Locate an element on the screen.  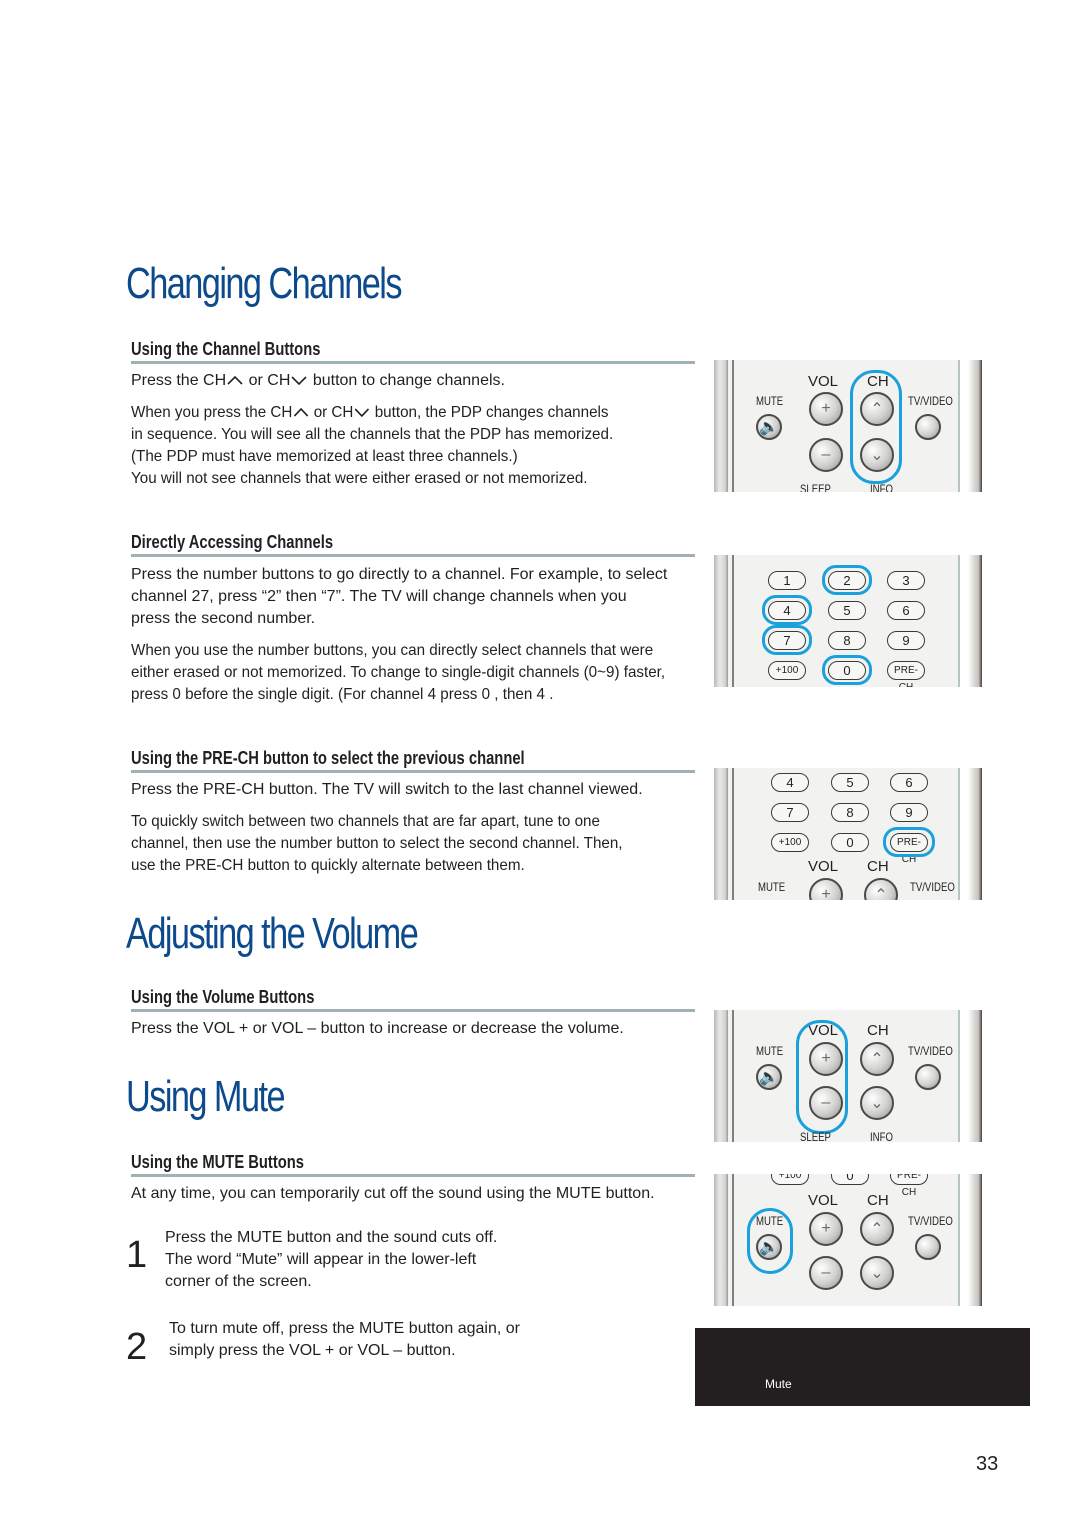
plus-icon: + is located at coordinates (826, 893).